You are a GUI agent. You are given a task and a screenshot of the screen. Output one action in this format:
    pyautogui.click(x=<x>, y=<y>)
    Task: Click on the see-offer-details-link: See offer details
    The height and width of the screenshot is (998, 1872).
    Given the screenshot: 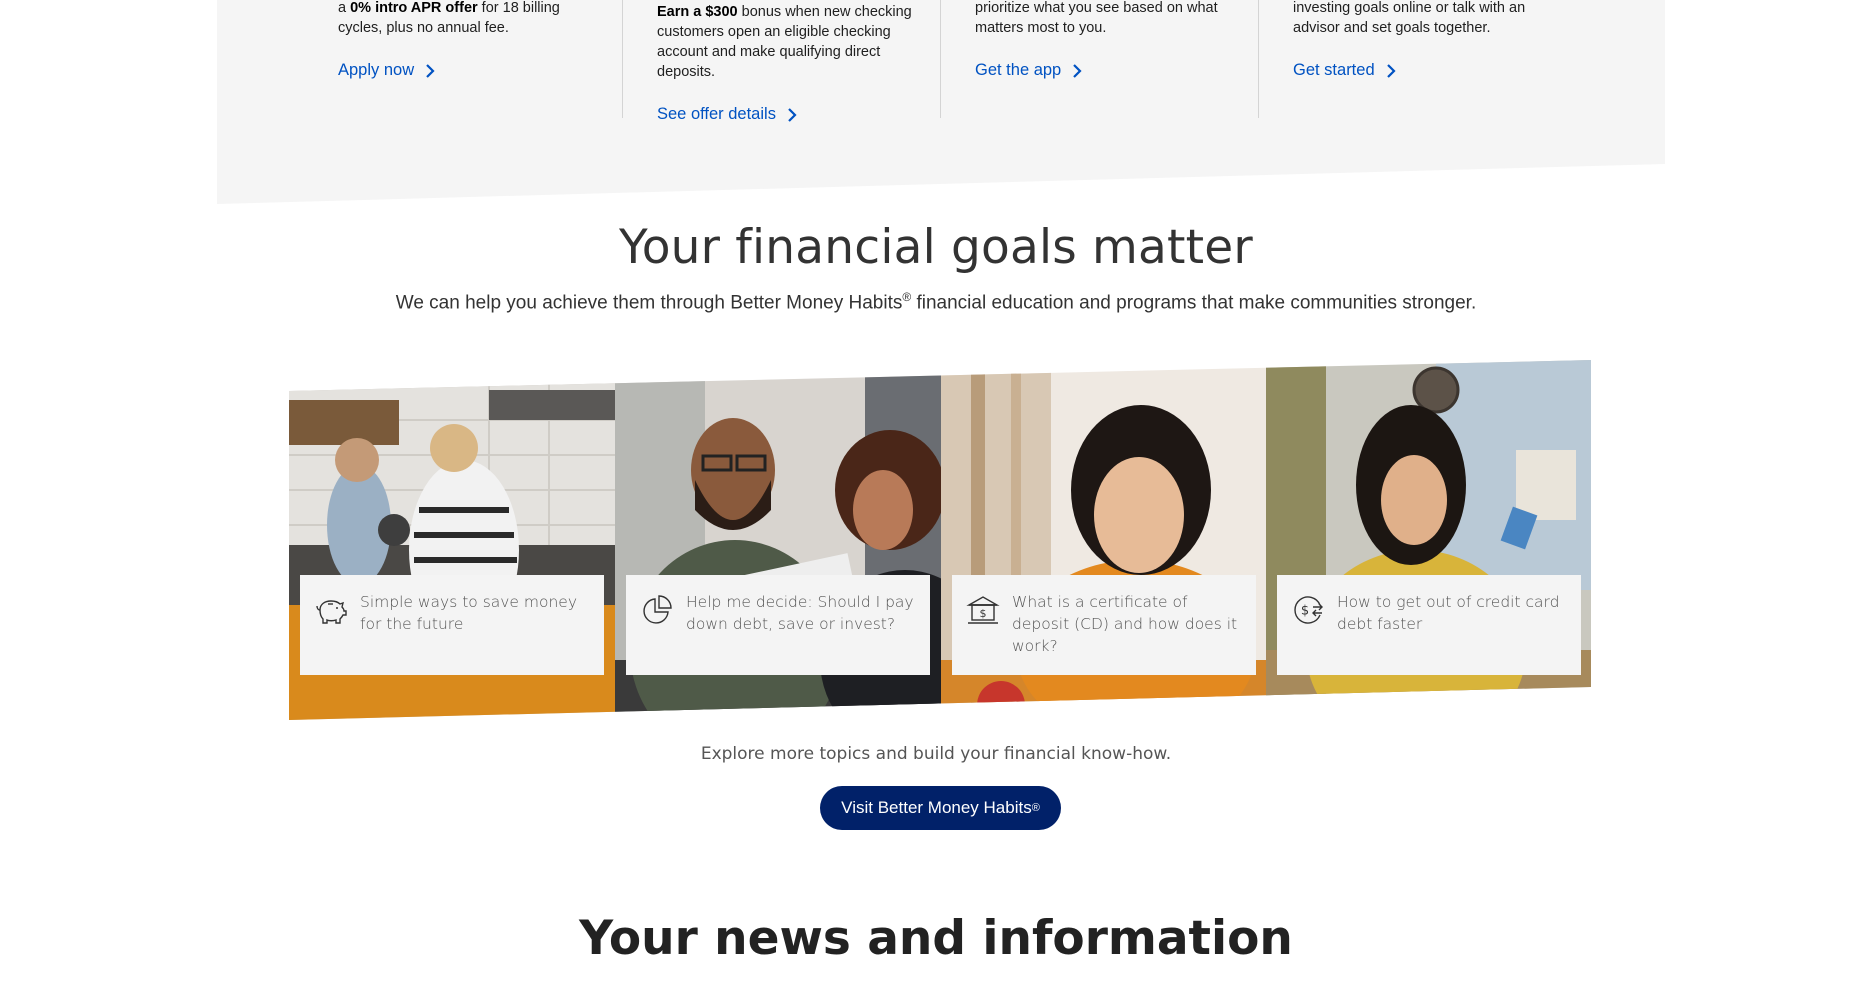 What is the action you would take?
    pyautogui.click(x=727, y=114)
    